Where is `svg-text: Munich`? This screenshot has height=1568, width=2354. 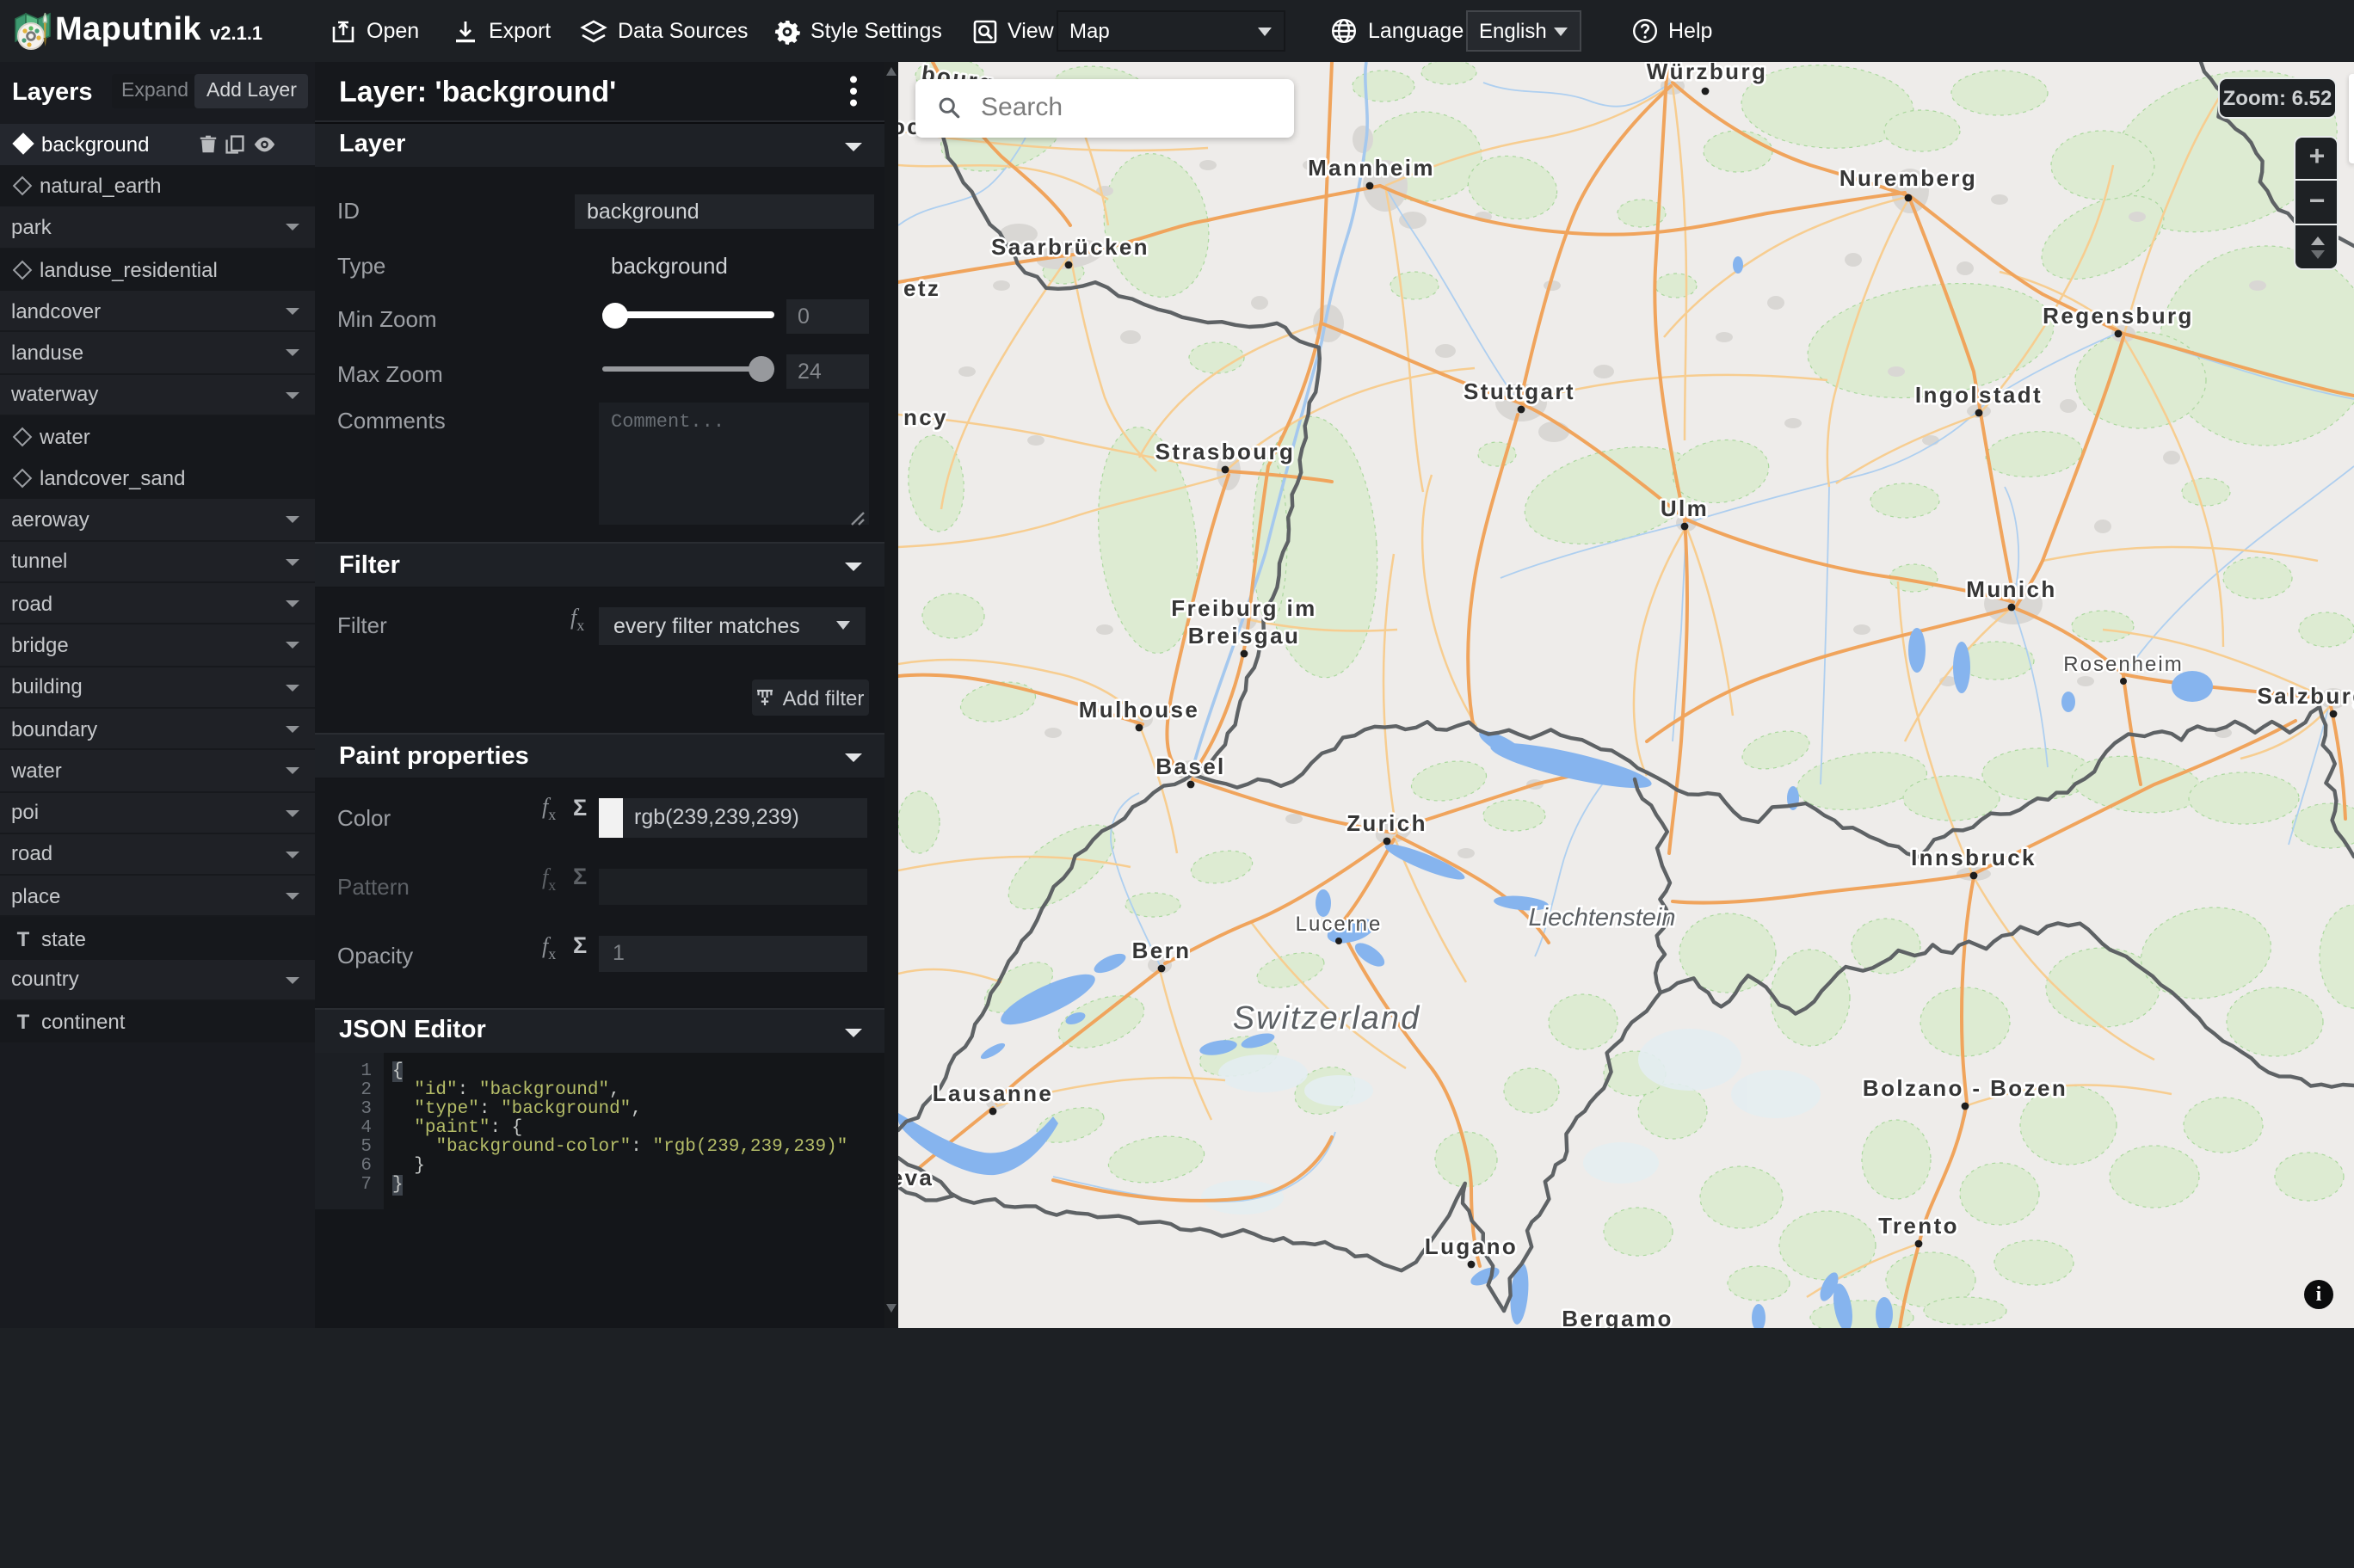
svg-text: Munich is located at coordinates (2011, 589).